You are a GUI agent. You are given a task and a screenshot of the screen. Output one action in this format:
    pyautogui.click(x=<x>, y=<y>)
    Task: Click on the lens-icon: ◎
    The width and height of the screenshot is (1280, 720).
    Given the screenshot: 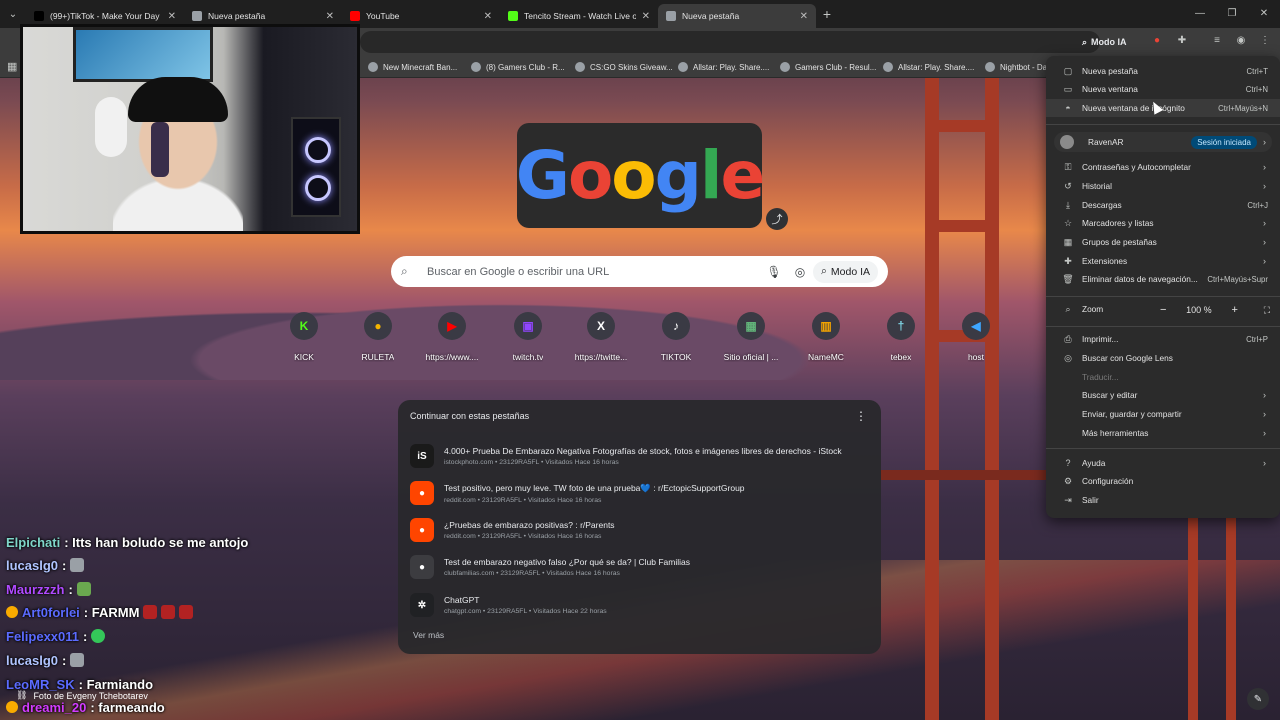 What is the action you would take?
    pyautogui.click(x=800, y=272)
    